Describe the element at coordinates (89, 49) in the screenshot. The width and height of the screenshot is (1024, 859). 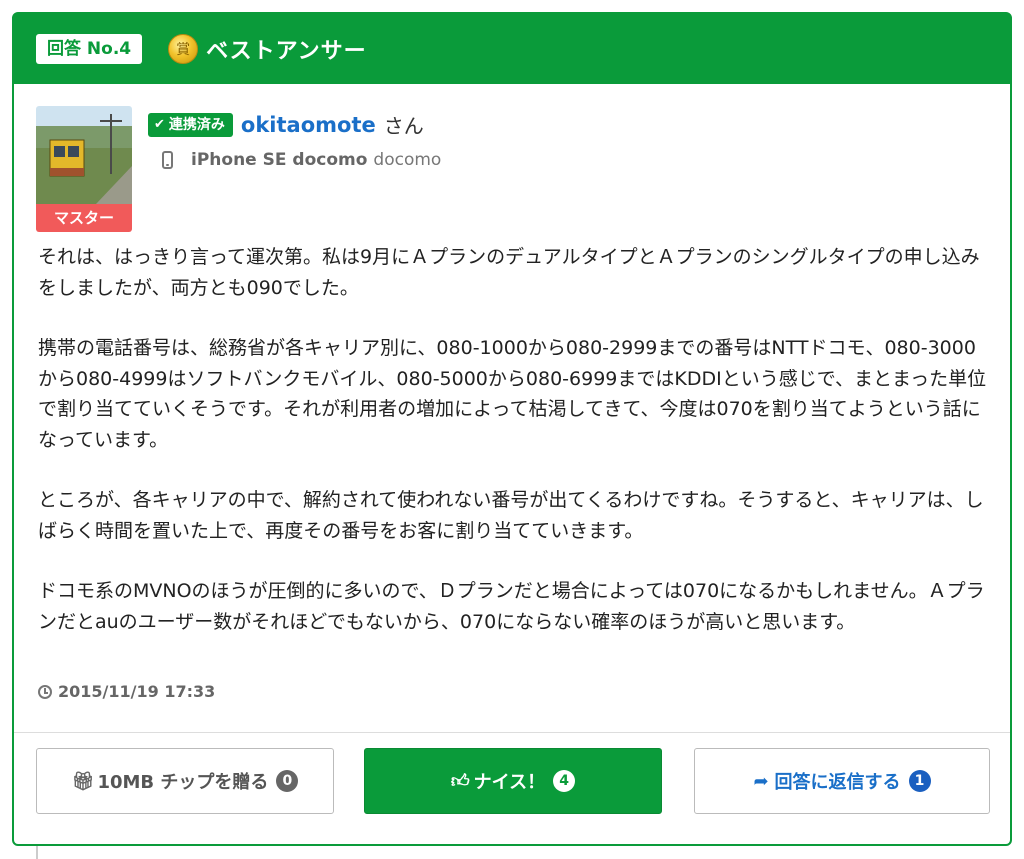
I see `answer-number-badge: 回答 No.4` at that location.